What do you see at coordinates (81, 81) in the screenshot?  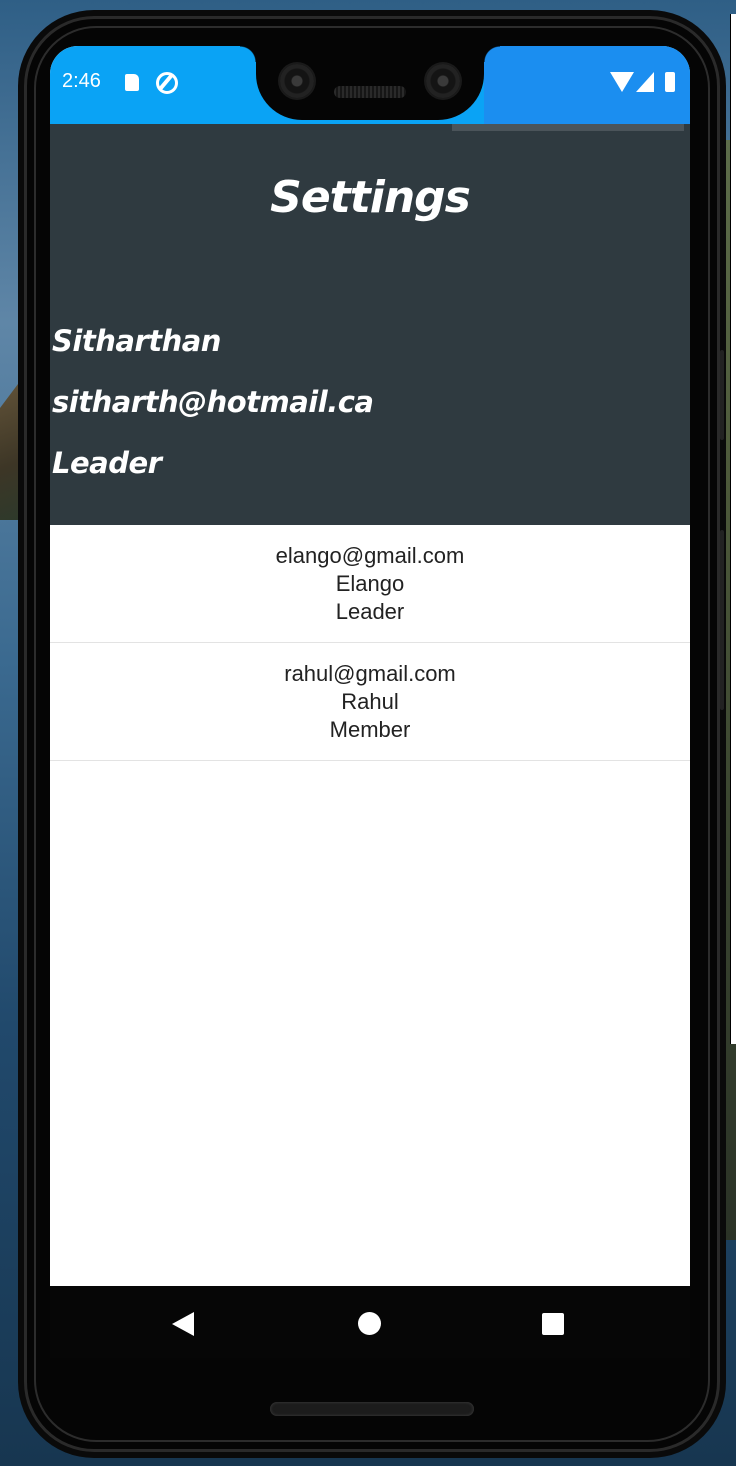 I see `status-time: 2:46` at bounding box center [81, 81].